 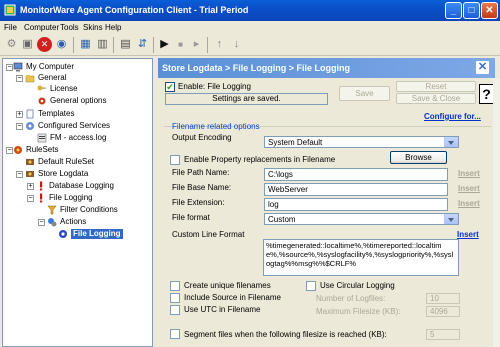 What do you see at coordinates (180, 44) in the screenshot?
I see `stop-small-icon: ■` at bounding box center [180, 44].